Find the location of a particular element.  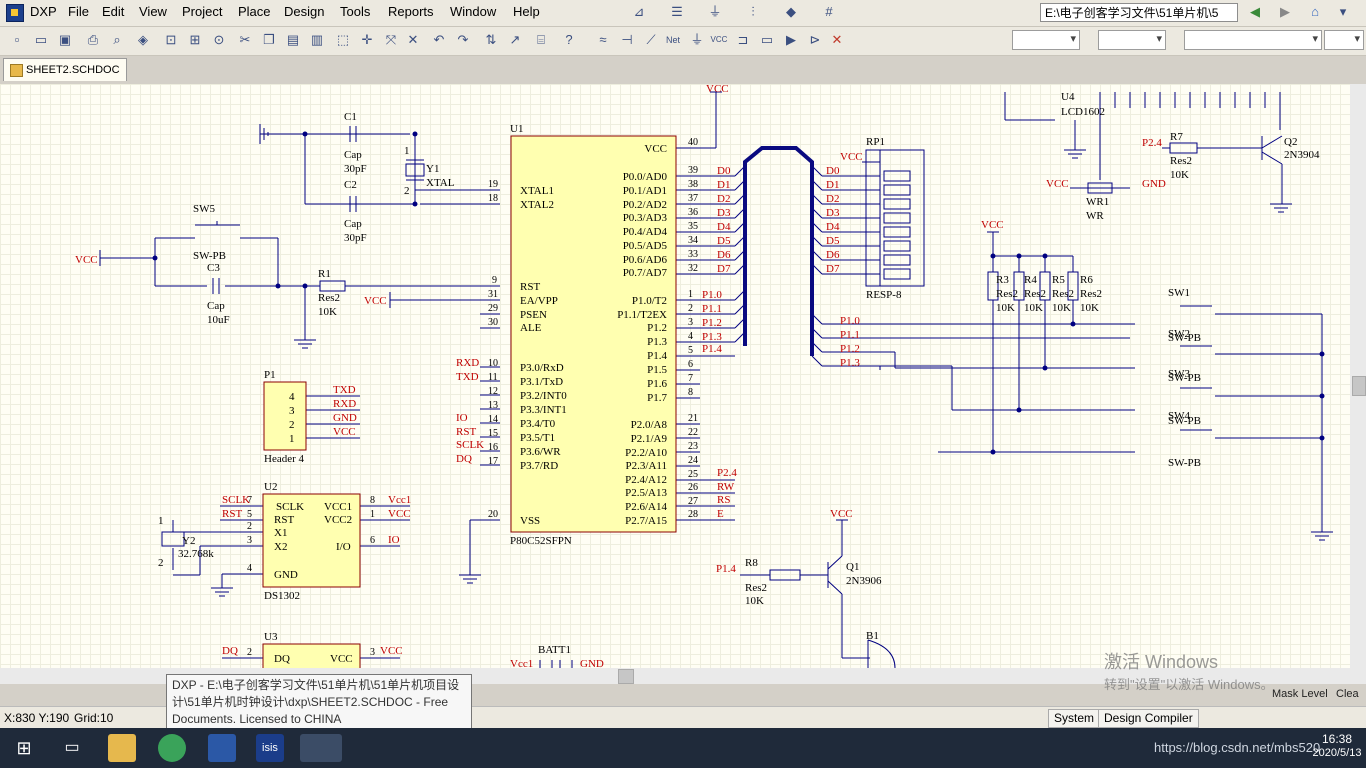

u1-pin-num-3: 3 is located at coordinates (690, 322).